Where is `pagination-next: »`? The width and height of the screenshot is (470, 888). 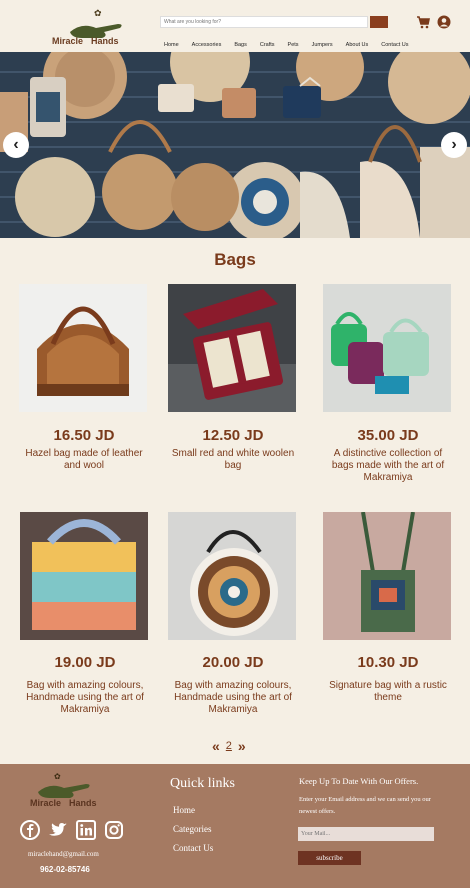 pagination-next: » is located at coordinates (242, 746).